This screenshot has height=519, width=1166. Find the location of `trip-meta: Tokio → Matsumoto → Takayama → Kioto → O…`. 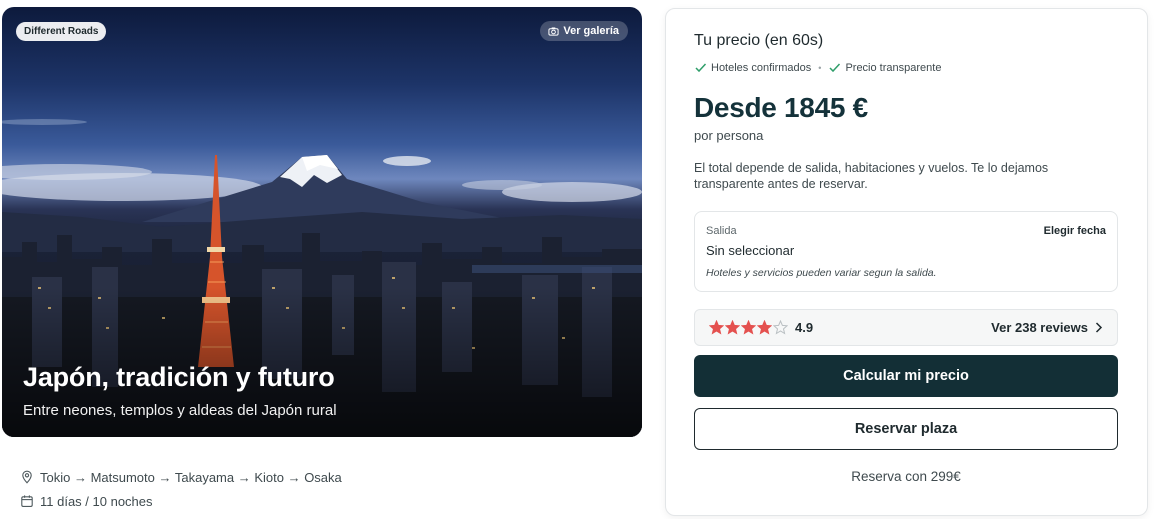

trip-meta: Tokio → Matsumoto → Takayama → Kioto → O… is located at coordinates (181, 489).